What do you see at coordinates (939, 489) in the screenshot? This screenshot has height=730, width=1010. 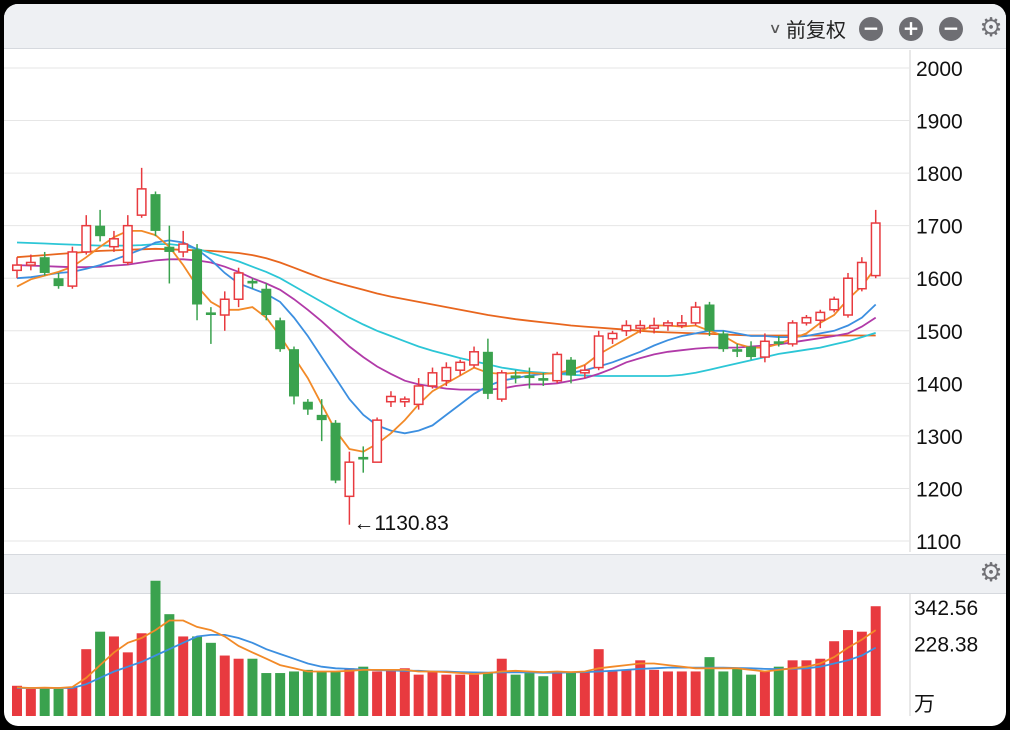 I see `price-tick-label: 1200` at bounding box center [939, 489].